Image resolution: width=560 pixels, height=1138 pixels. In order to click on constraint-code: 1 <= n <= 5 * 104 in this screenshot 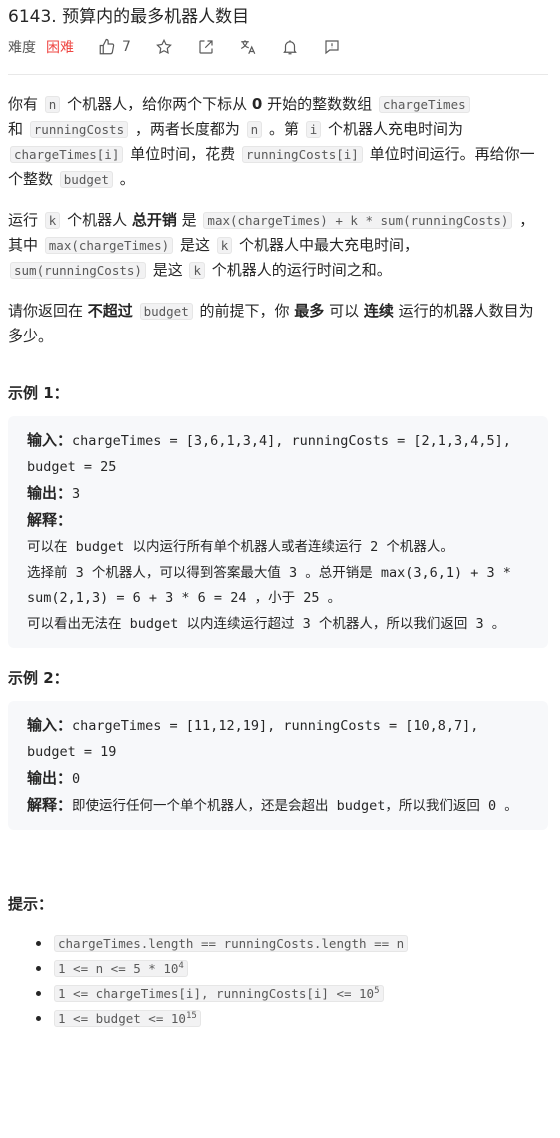, I will do `click(121, 968)`.